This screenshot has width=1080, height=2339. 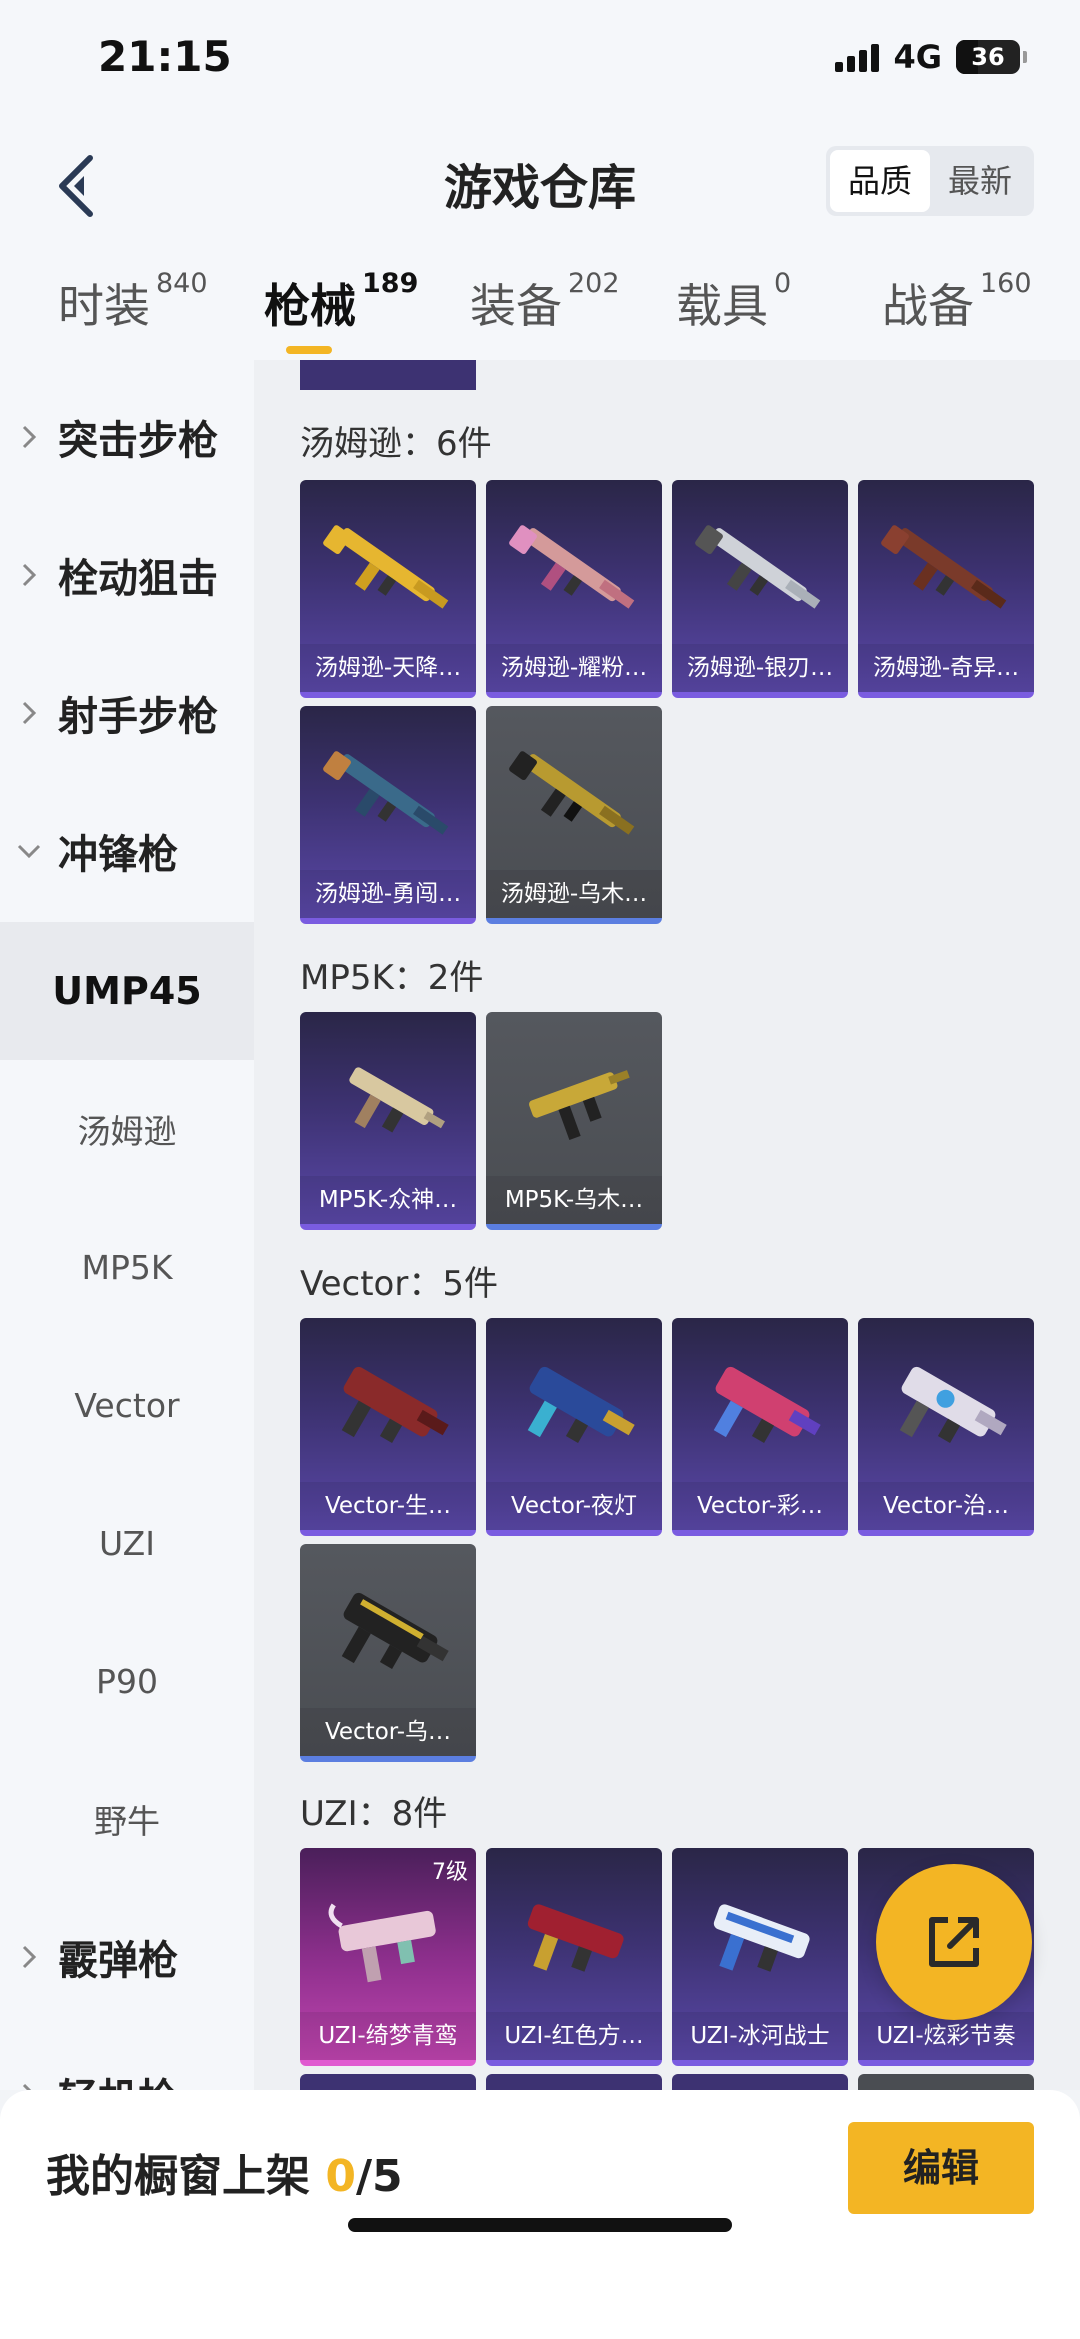 What do you see at coordinates (118, 855) in the screenshot?
I see `sidebar-item-label: 冲锋枪` at bounding box center [118, 855].